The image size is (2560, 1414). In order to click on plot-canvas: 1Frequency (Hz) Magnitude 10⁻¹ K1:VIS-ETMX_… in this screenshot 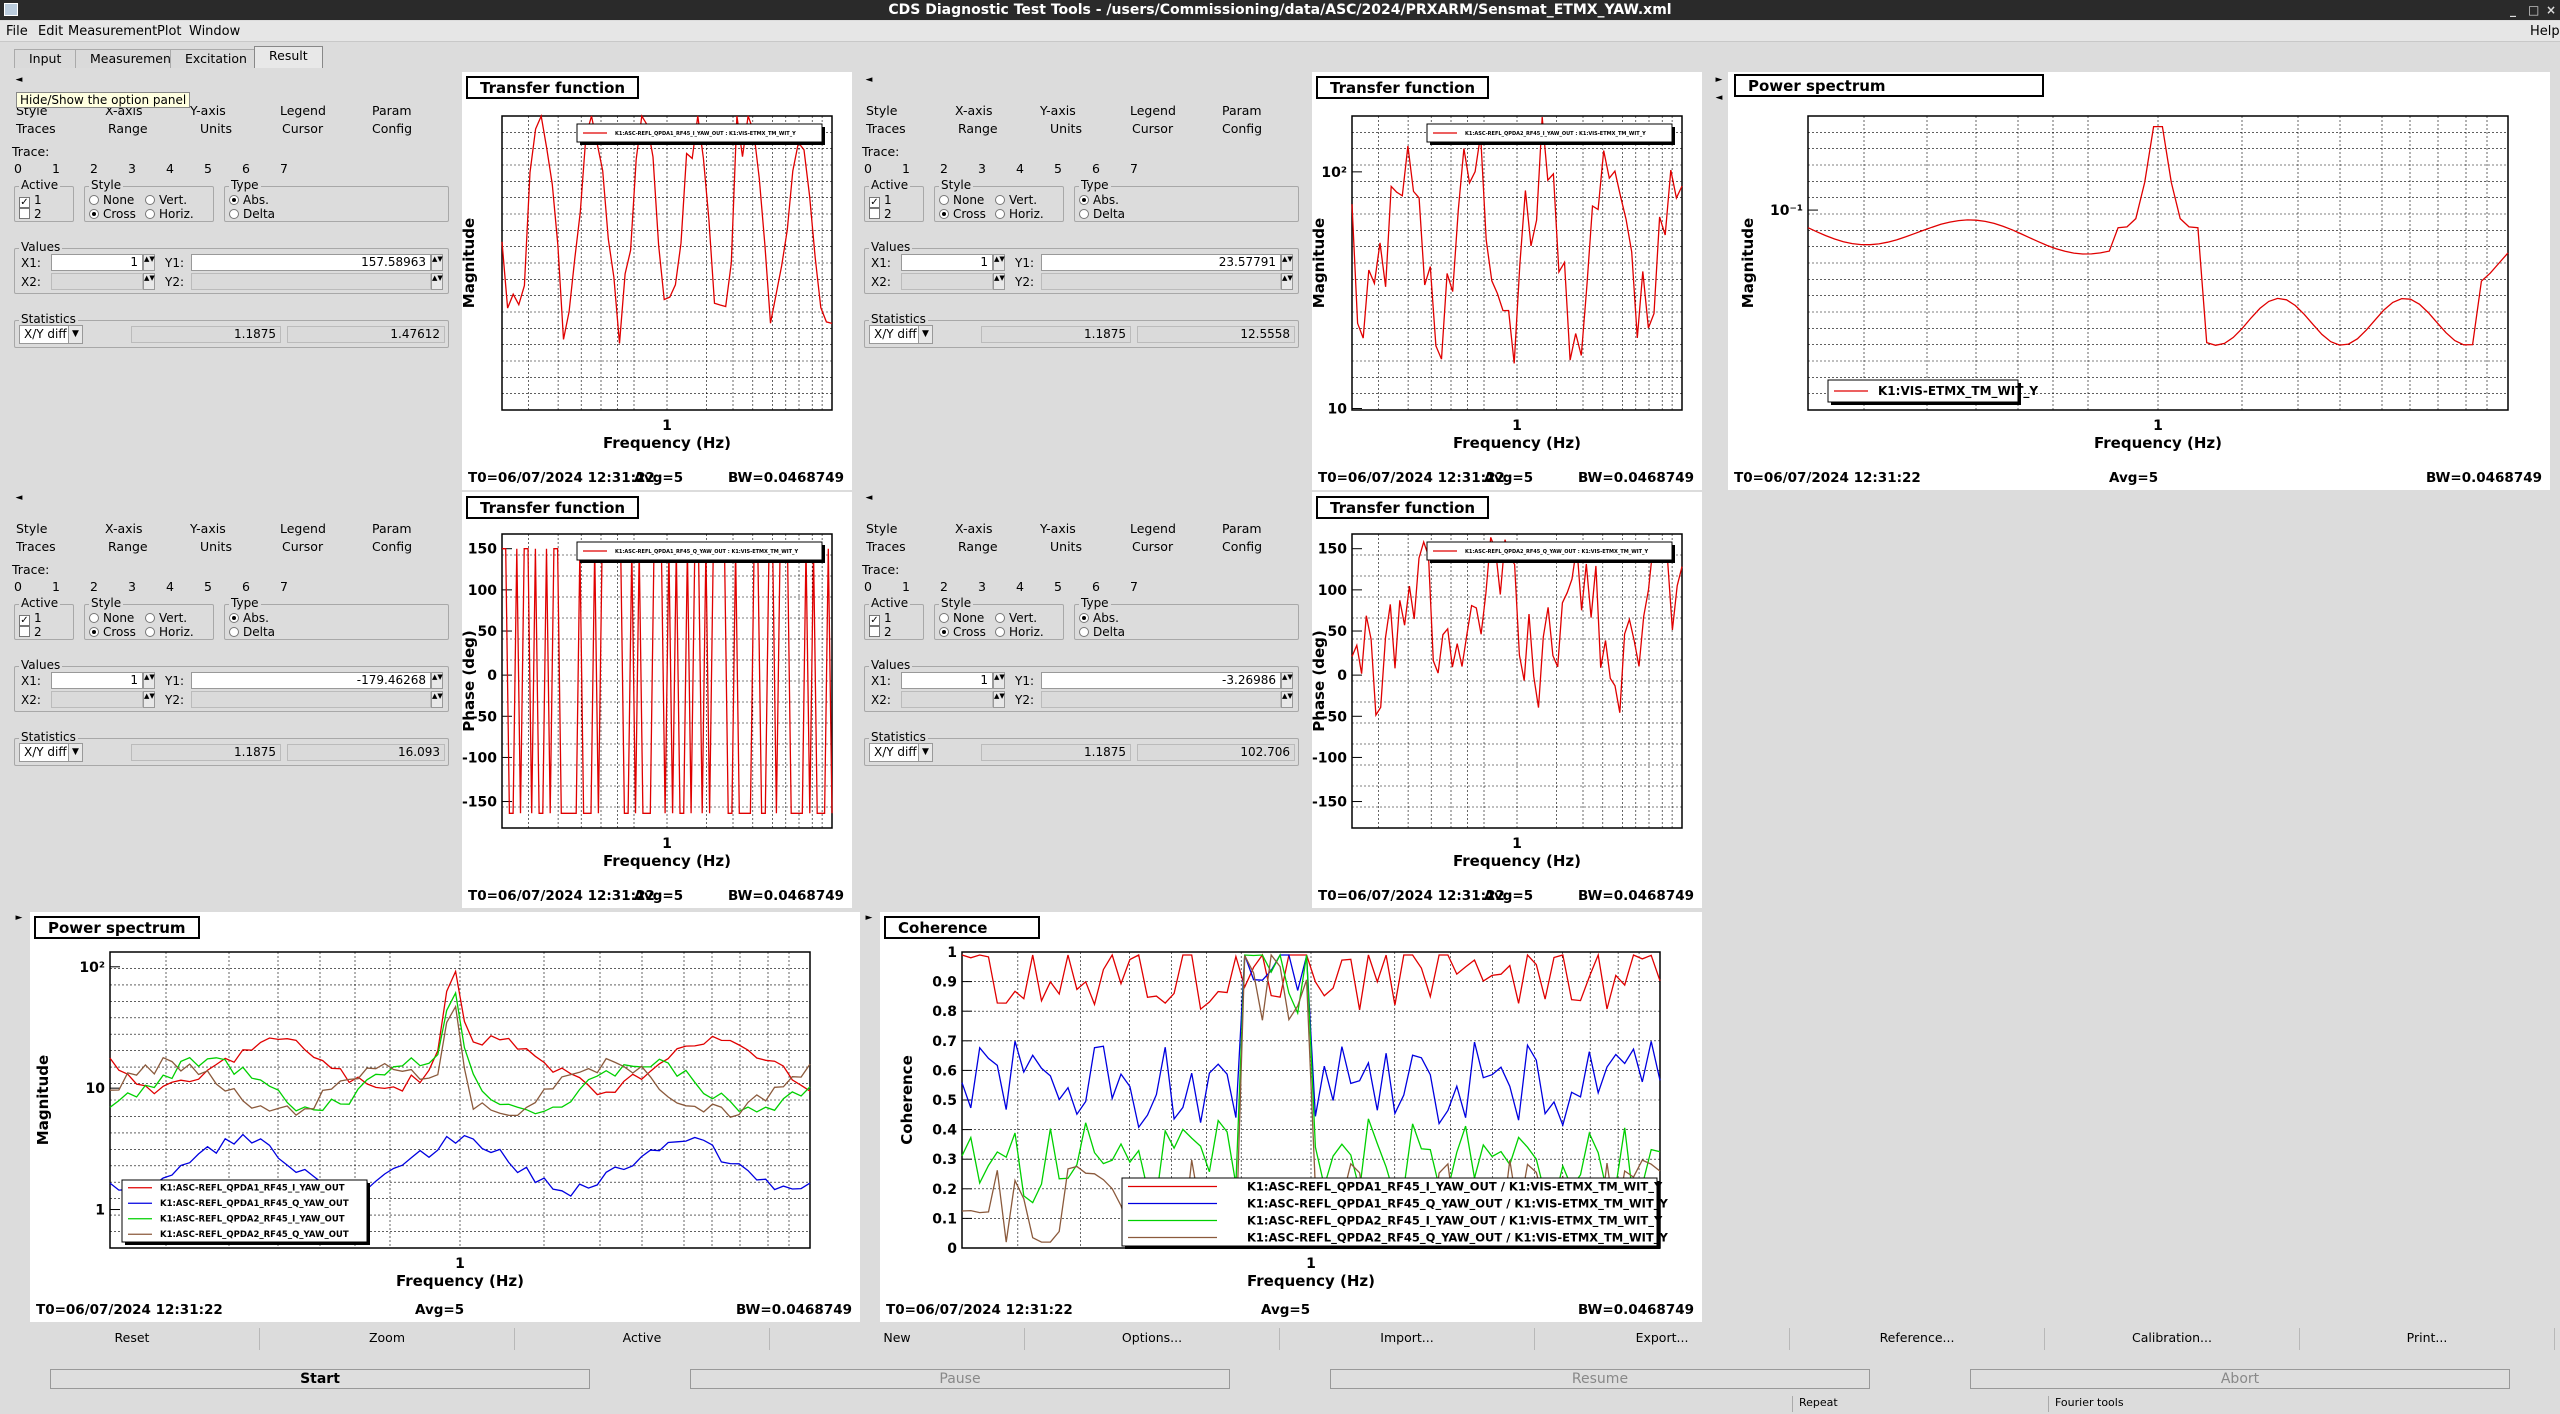, I will do `click(2139, 281)`.